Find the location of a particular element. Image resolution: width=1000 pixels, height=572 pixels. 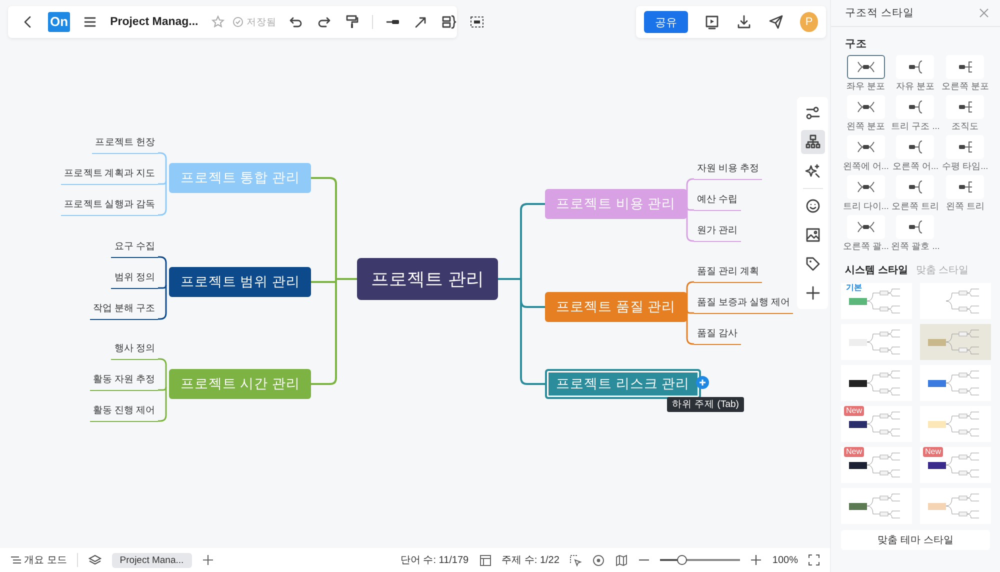

subtopic-node: 범위 정의 is located at coordinates (134, 278).